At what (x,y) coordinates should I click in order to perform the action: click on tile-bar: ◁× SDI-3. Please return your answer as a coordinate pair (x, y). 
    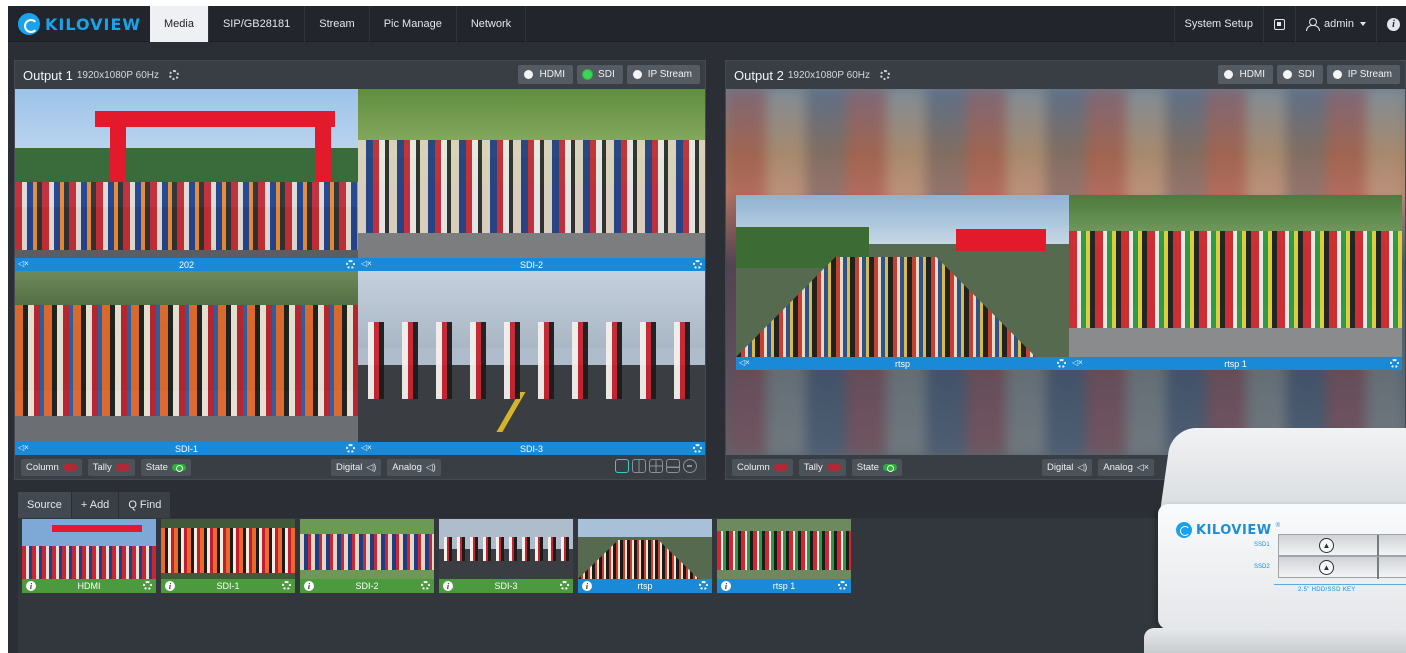
    Looking at the image, I should click on (531, 448).